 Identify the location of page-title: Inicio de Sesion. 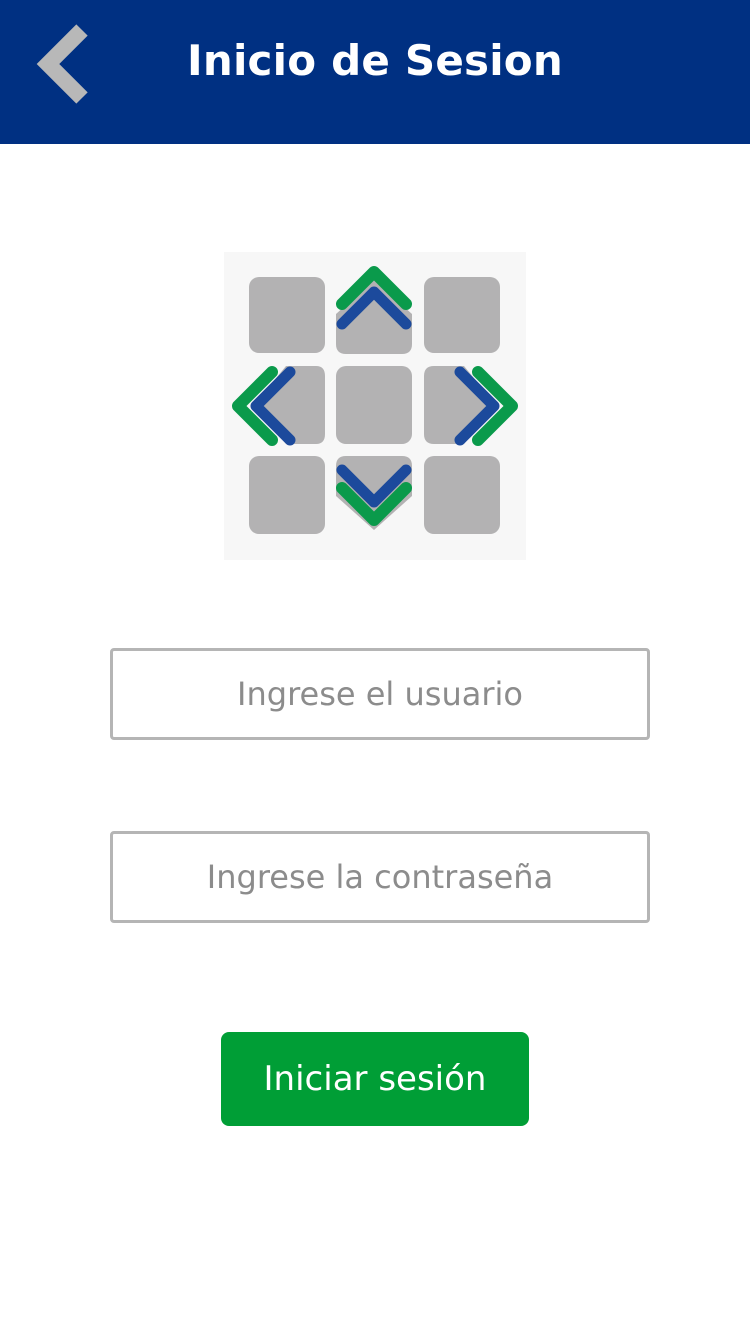
(375, 60).